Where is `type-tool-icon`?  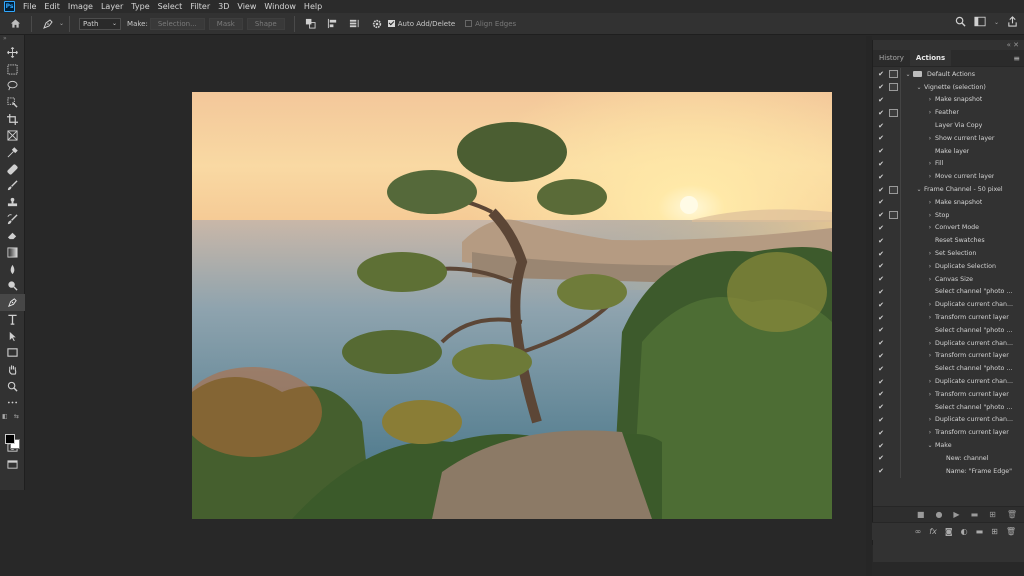 type-tool-icon is located at coordinates (12, 319).